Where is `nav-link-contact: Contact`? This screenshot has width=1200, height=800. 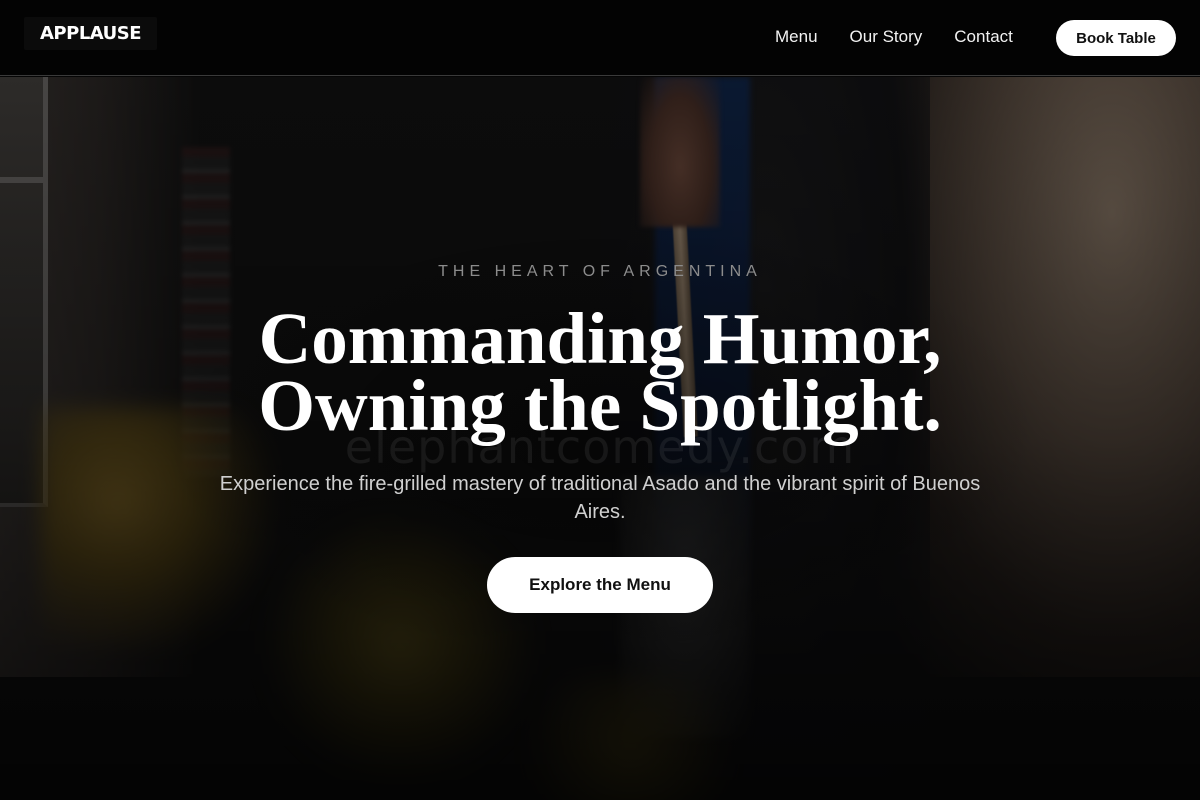 nav-link-contact: Contact is located at coordinates (983, 37).